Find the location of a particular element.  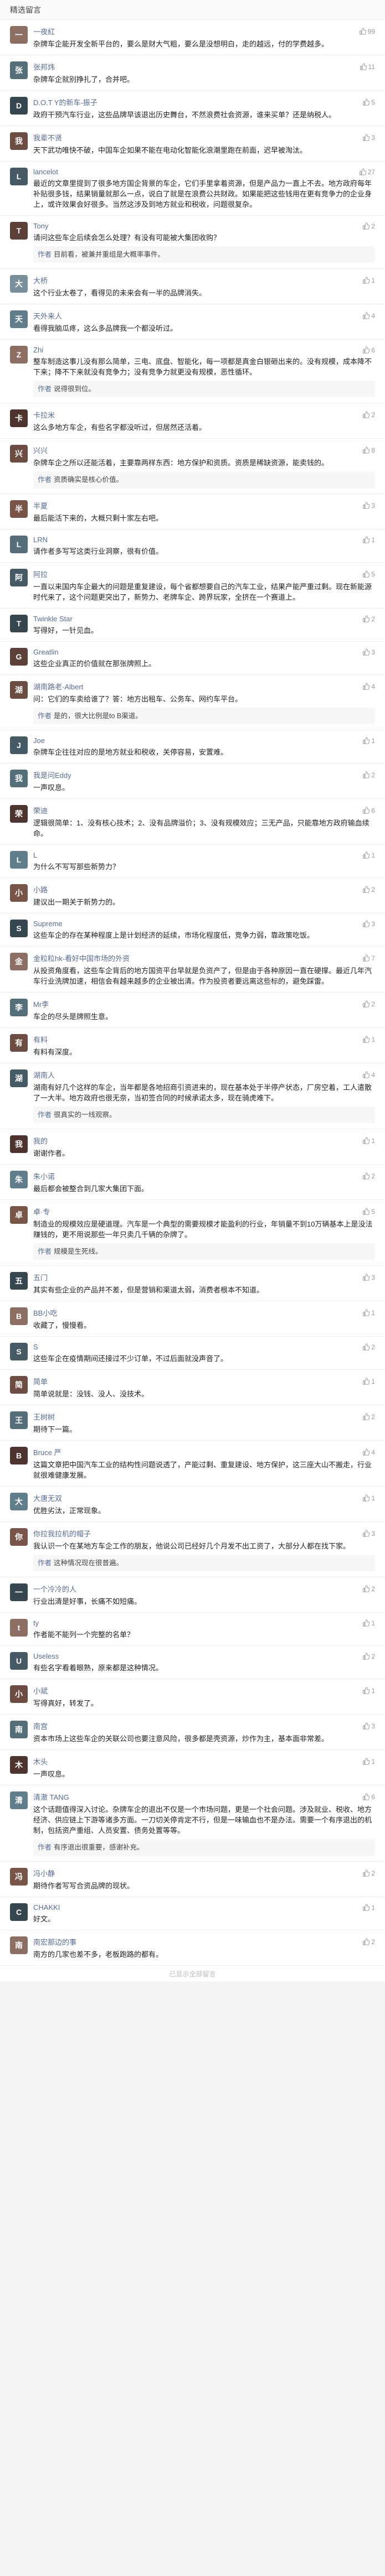

avatar: 大 is located at coordinates (19, 284).